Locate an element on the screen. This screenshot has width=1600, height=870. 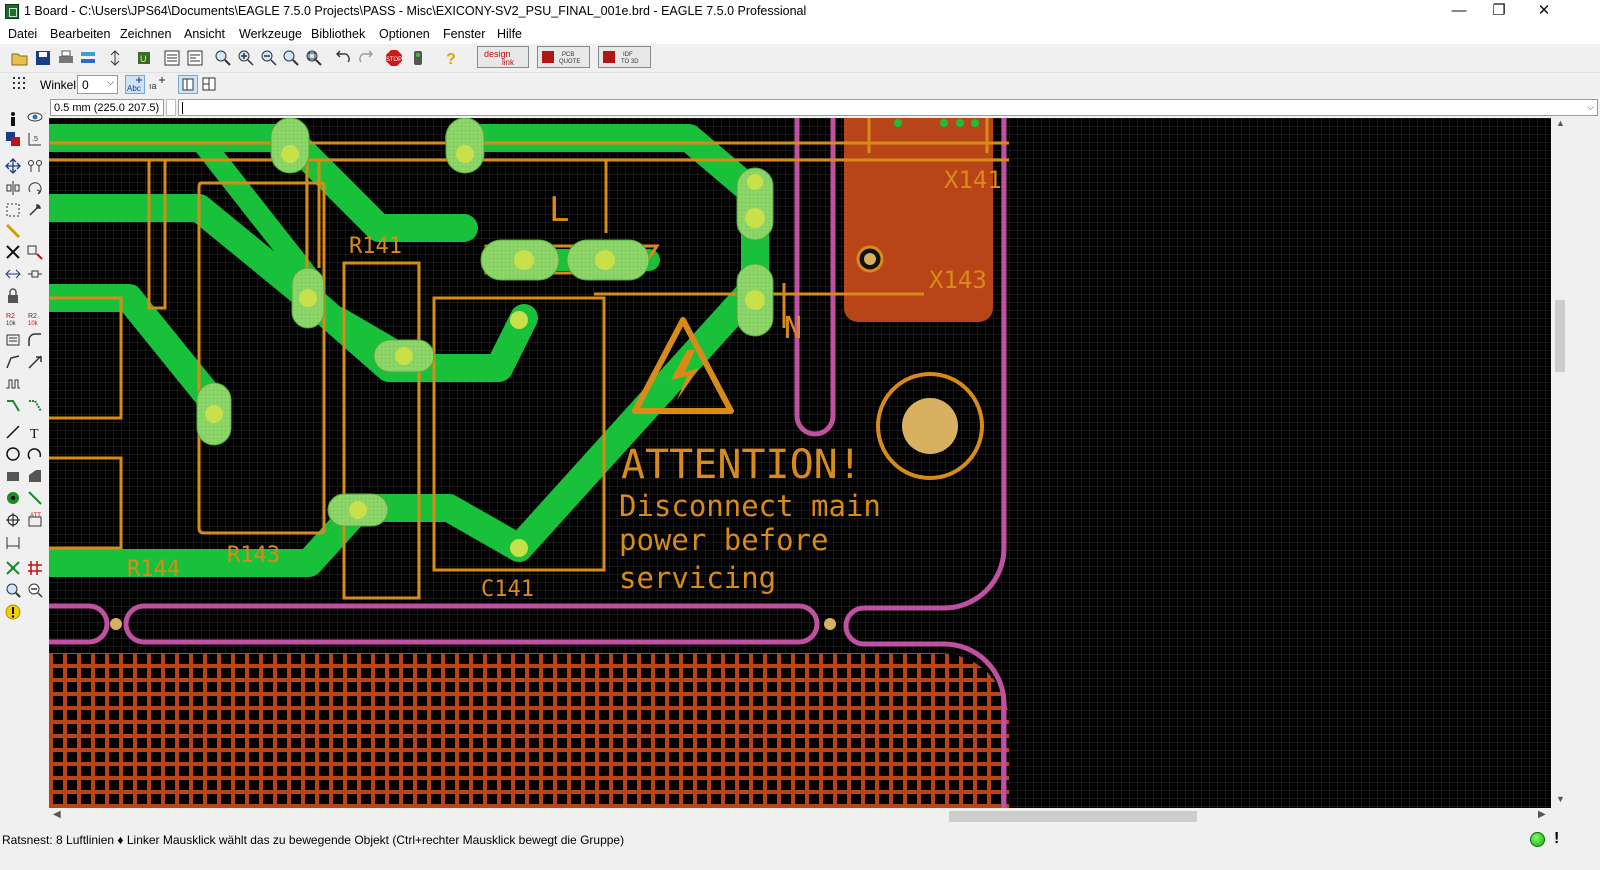
help-icon: ? is located at coordinates (451, 58).